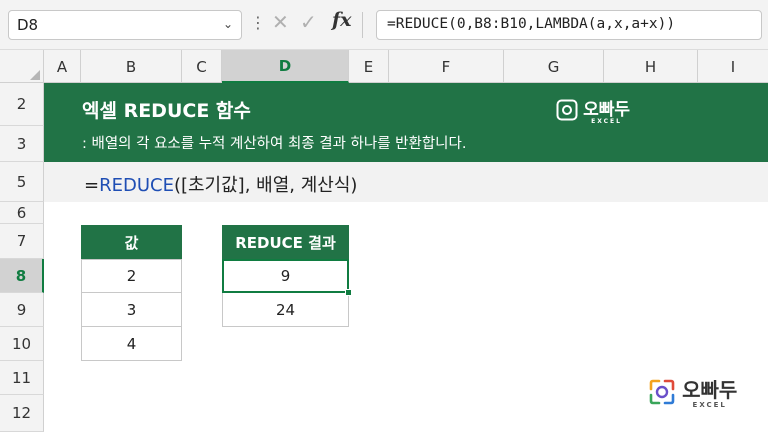  I want to click on row-header-2: 2, so click(22, 104).